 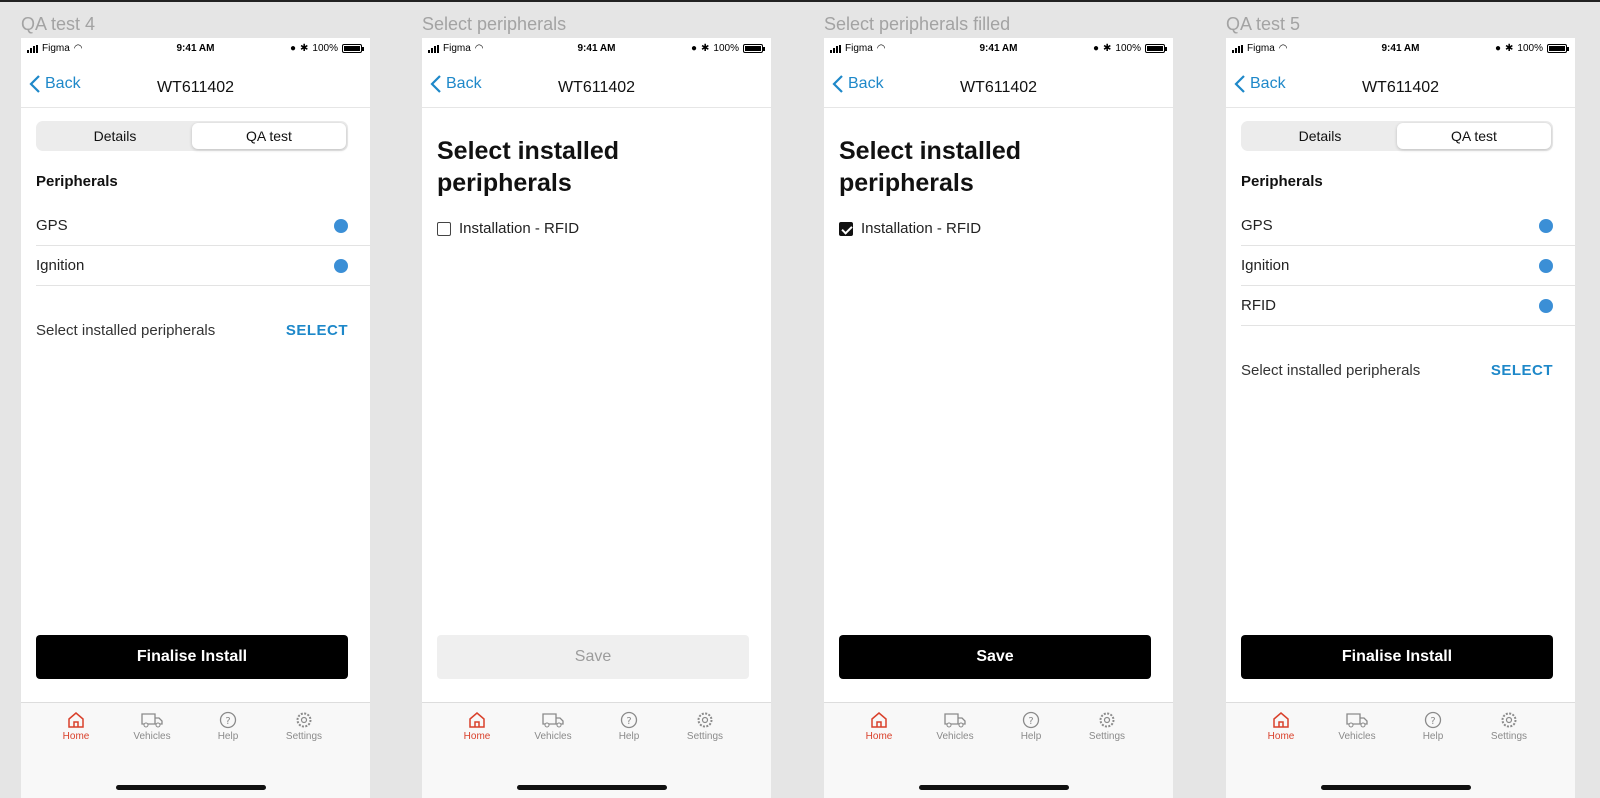 What do you see at coordinates (195, 750) in the screenshot?
I see `tab-bar: Home Vehicles ? Help Settings` at bounding box center [195, 750].